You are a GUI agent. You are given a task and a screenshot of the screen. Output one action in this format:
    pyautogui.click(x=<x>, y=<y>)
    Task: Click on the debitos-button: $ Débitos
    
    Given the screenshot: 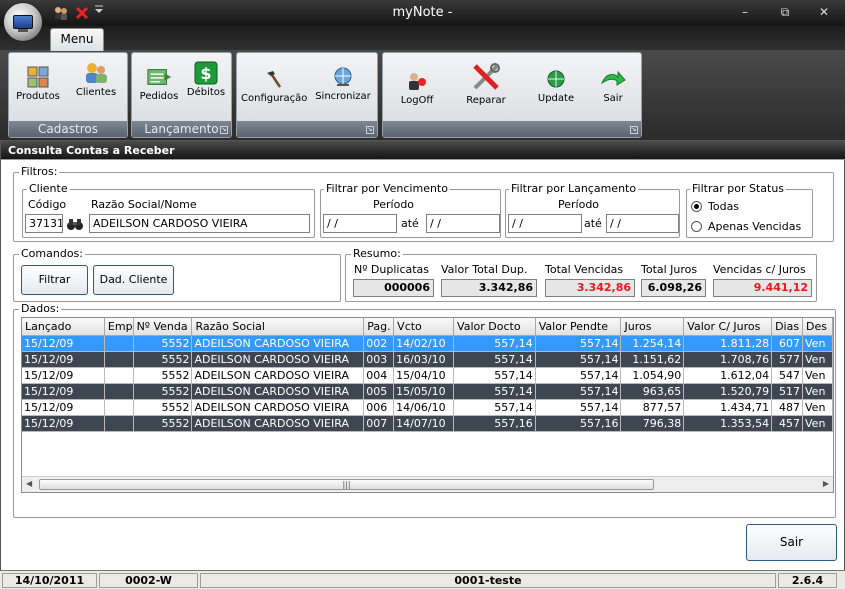 What is the action you would take?
    pyautogui.click(x=206, y=77)
    